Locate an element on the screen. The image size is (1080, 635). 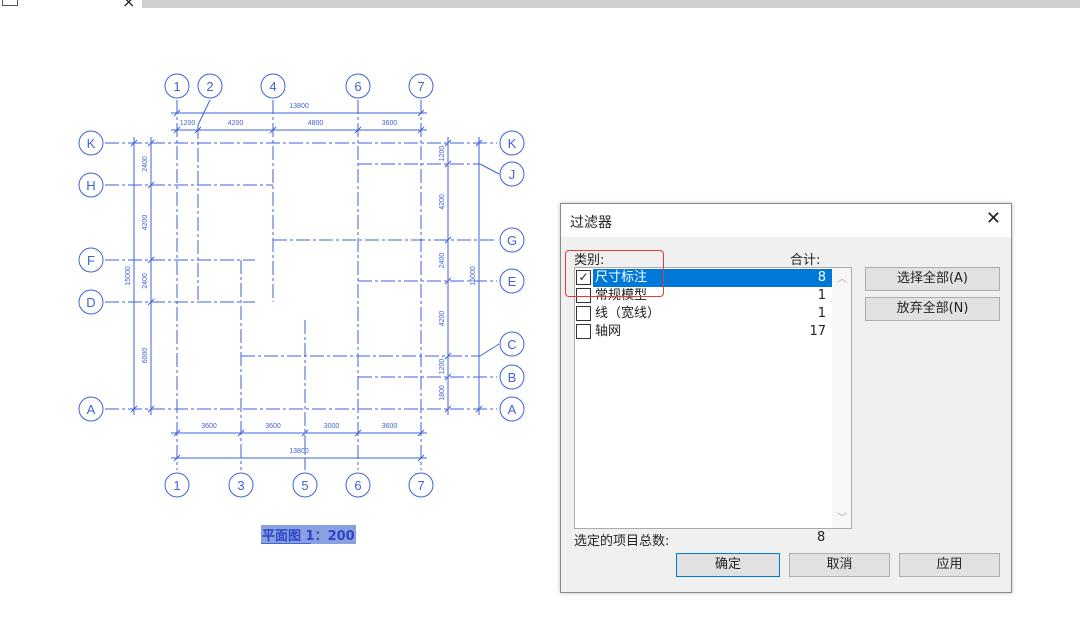
right-dimension-text: 2400 is located at coordinates (442, 261).